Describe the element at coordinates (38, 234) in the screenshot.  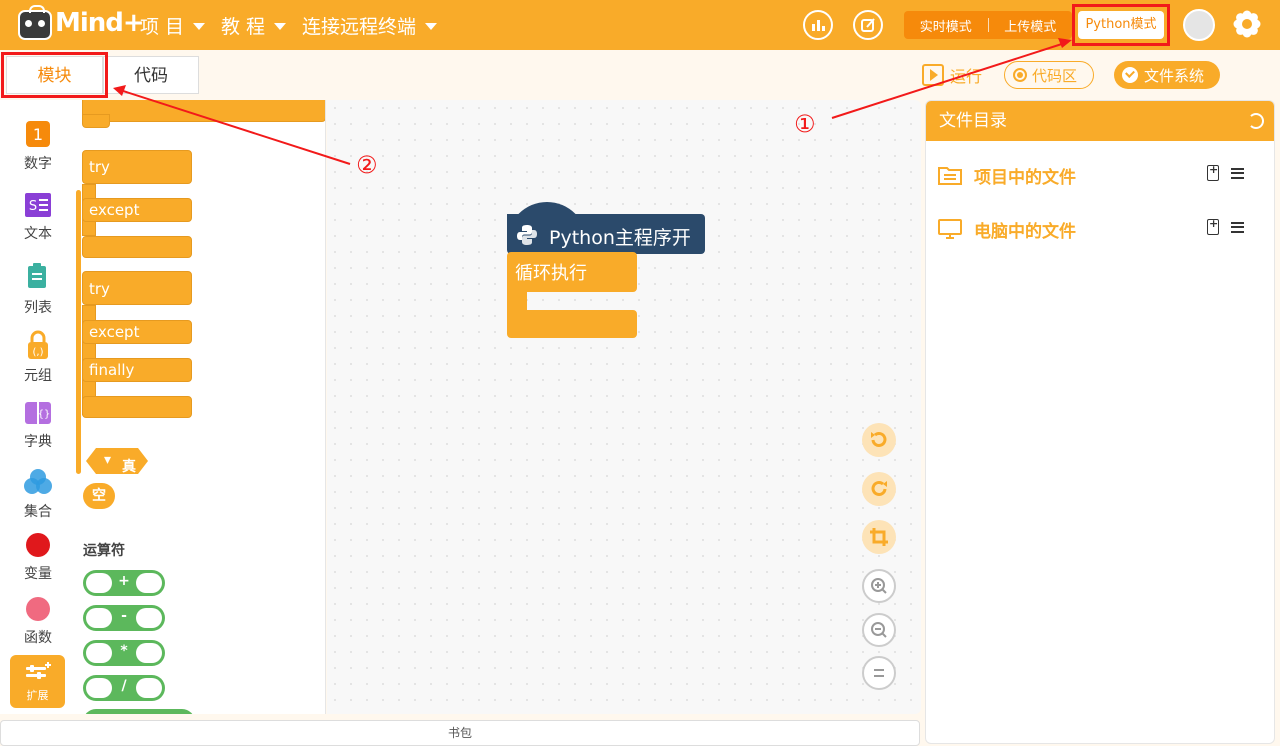
I see `category-text-label: 文本` at that location.